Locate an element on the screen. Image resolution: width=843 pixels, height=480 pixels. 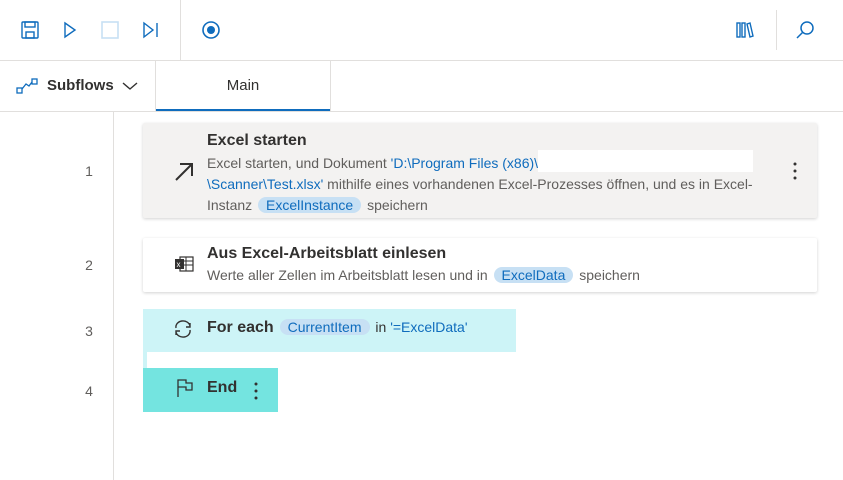
file-path: 'D:\Program Files (x86)\ is located at coordinates (464, 163).